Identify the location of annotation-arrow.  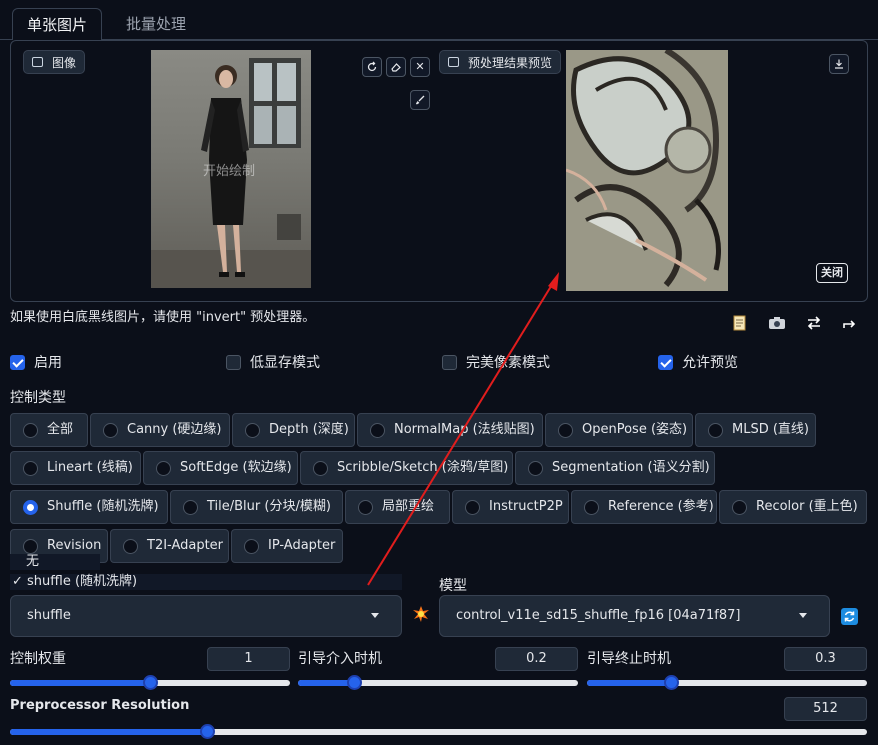
(463, 429).